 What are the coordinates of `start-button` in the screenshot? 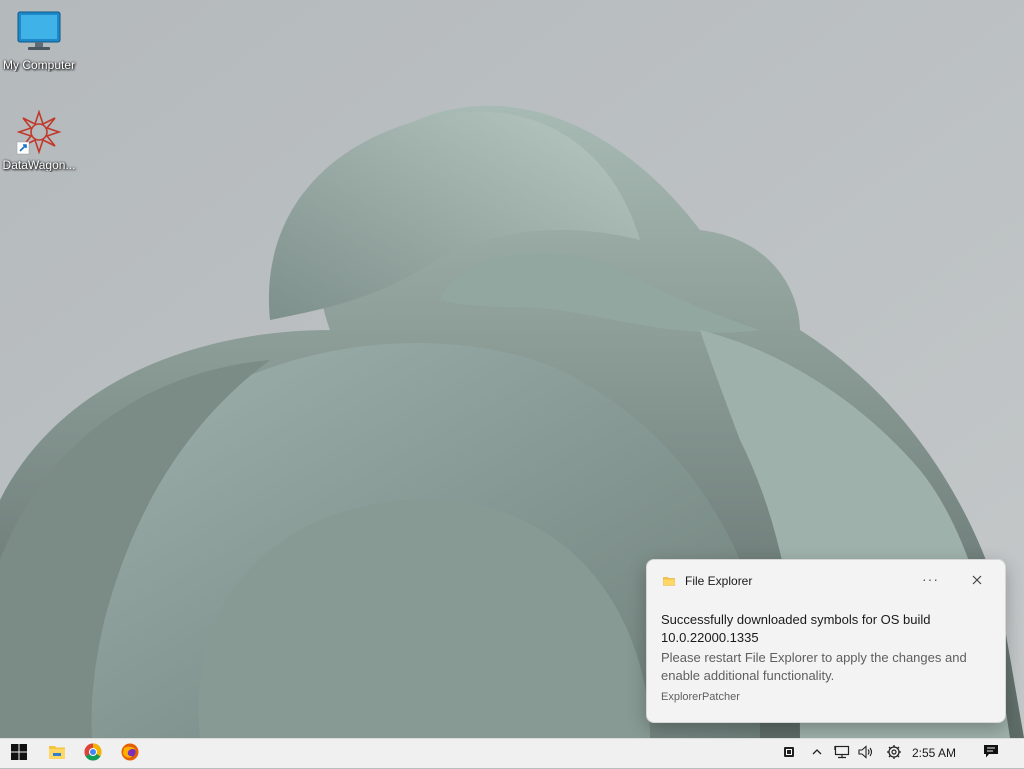 It's located at (19, 754).